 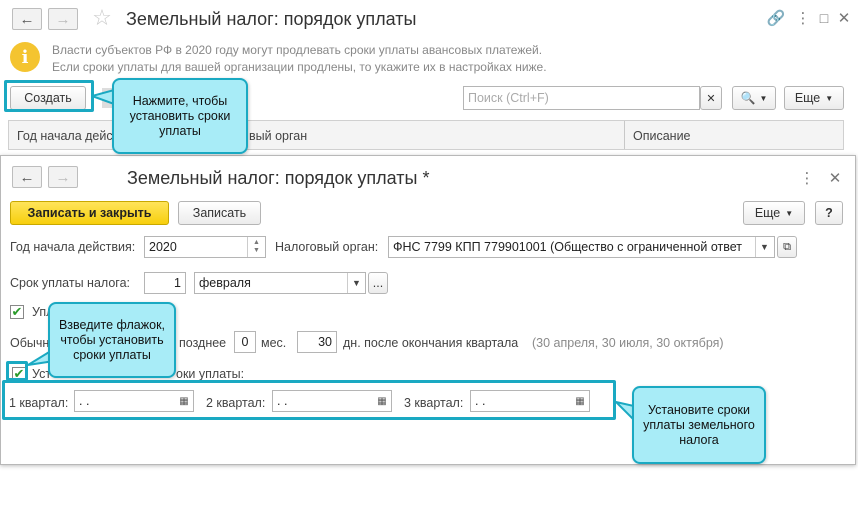 What do you see at coordinates (203, 343) in the screenshot?
I see `usual-term-mid: позднее` at bounding box center [203, 343].